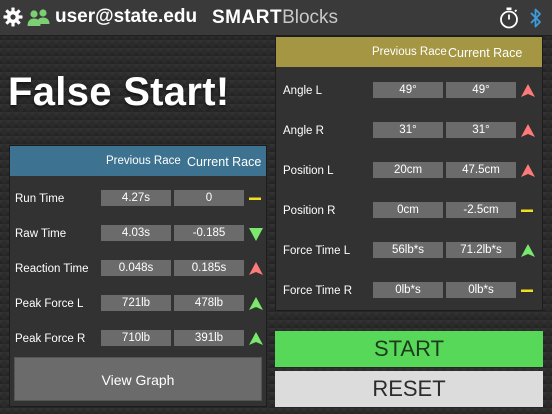 The image size is (552, 414). Describe the element at coordinates (481, 210) in the screenshot. I see `current-value: -2.5cm` at that location.